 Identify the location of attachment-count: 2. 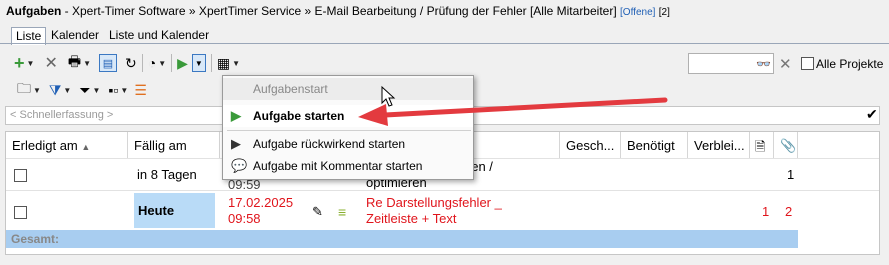
(789, 211).